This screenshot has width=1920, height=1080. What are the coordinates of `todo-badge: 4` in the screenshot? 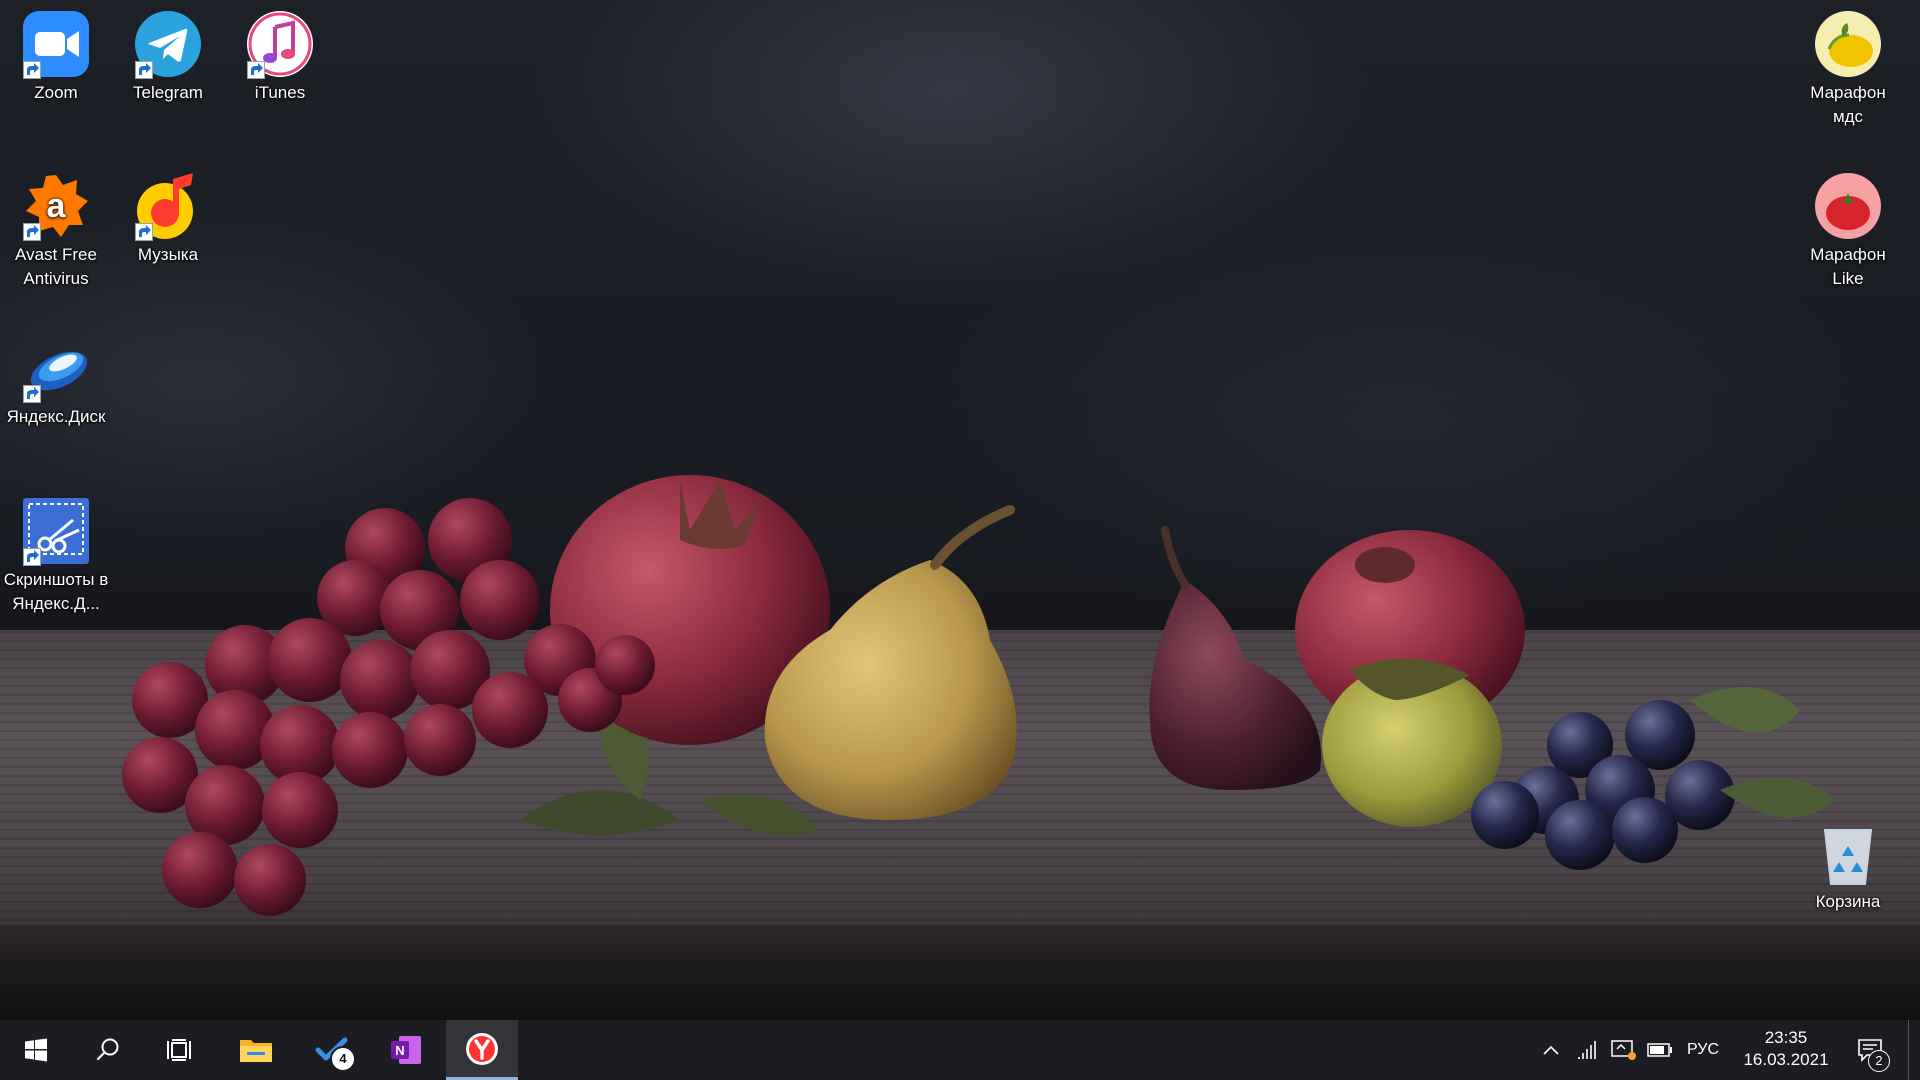 It's located at (343, 1059).